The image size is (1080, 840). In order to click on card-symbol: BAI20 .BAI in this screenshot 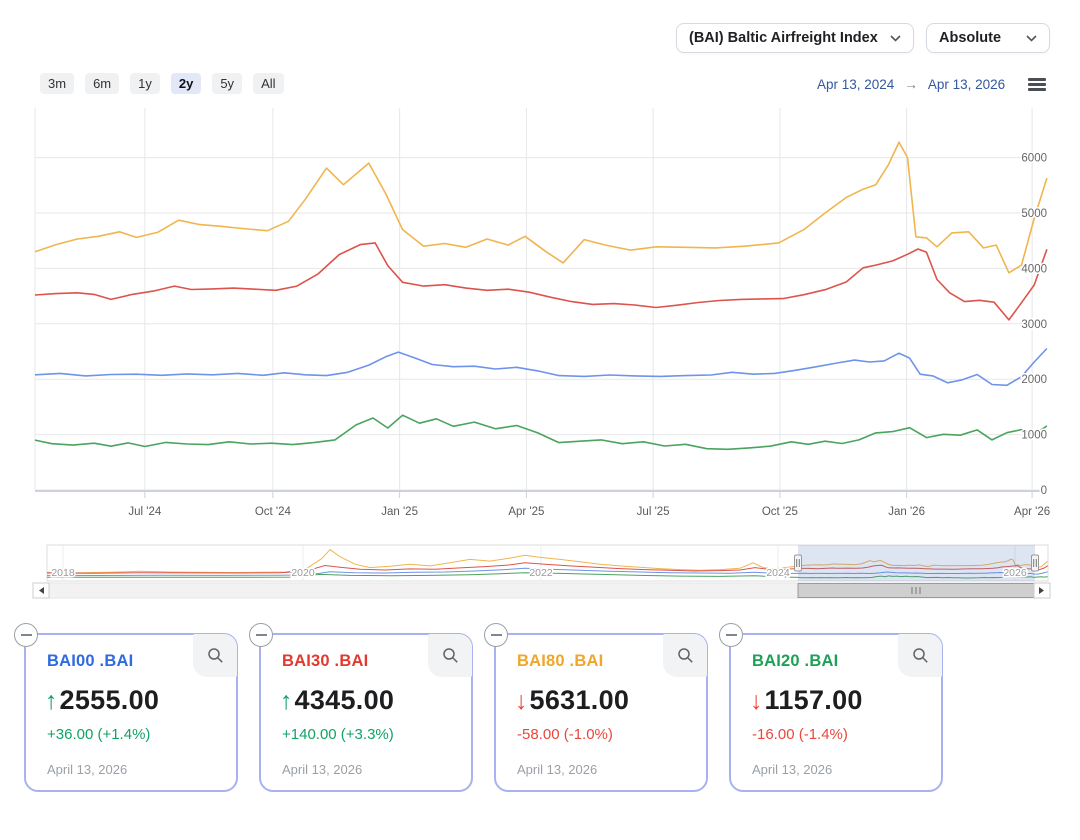, I will do `click(795, 661)`.